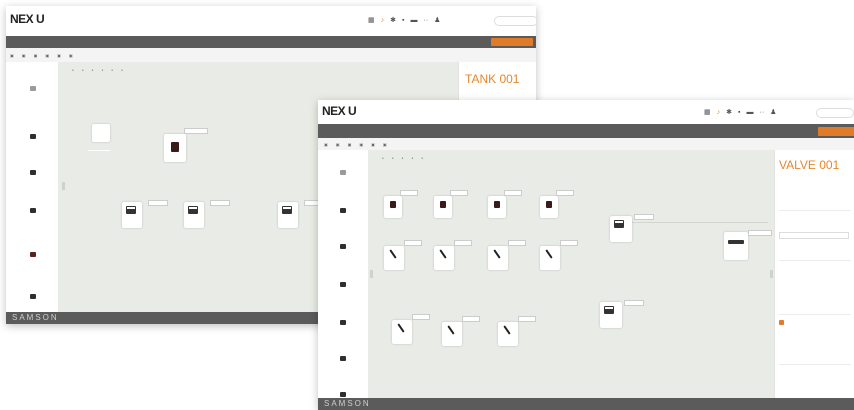  I want to click on canvas-tabs, so click(76, 82).